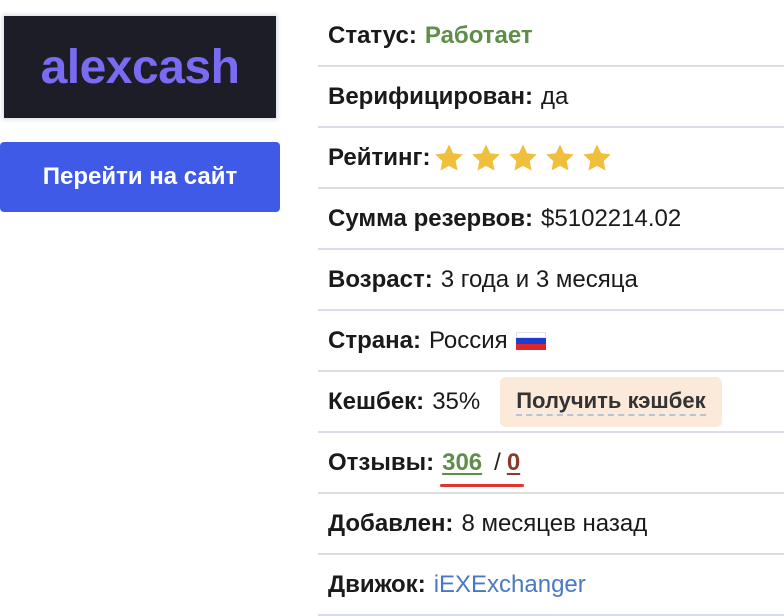 This screenshot has height=616, width=784. Describe the element at coordinates (456, 401) in the screenshot. I see `cashback-value: 35%` at that location.